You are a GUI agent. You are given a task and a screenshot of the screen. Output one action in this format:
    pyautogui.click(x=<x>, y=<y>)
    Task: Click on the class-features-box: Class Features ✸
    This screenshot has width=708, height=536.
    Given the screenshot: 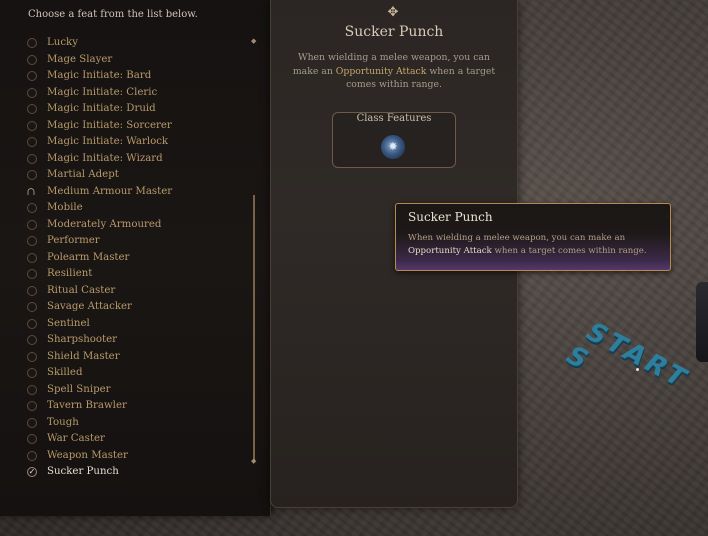 What is the action you would take?
    pyautogui.click(x=394, y=140)
    